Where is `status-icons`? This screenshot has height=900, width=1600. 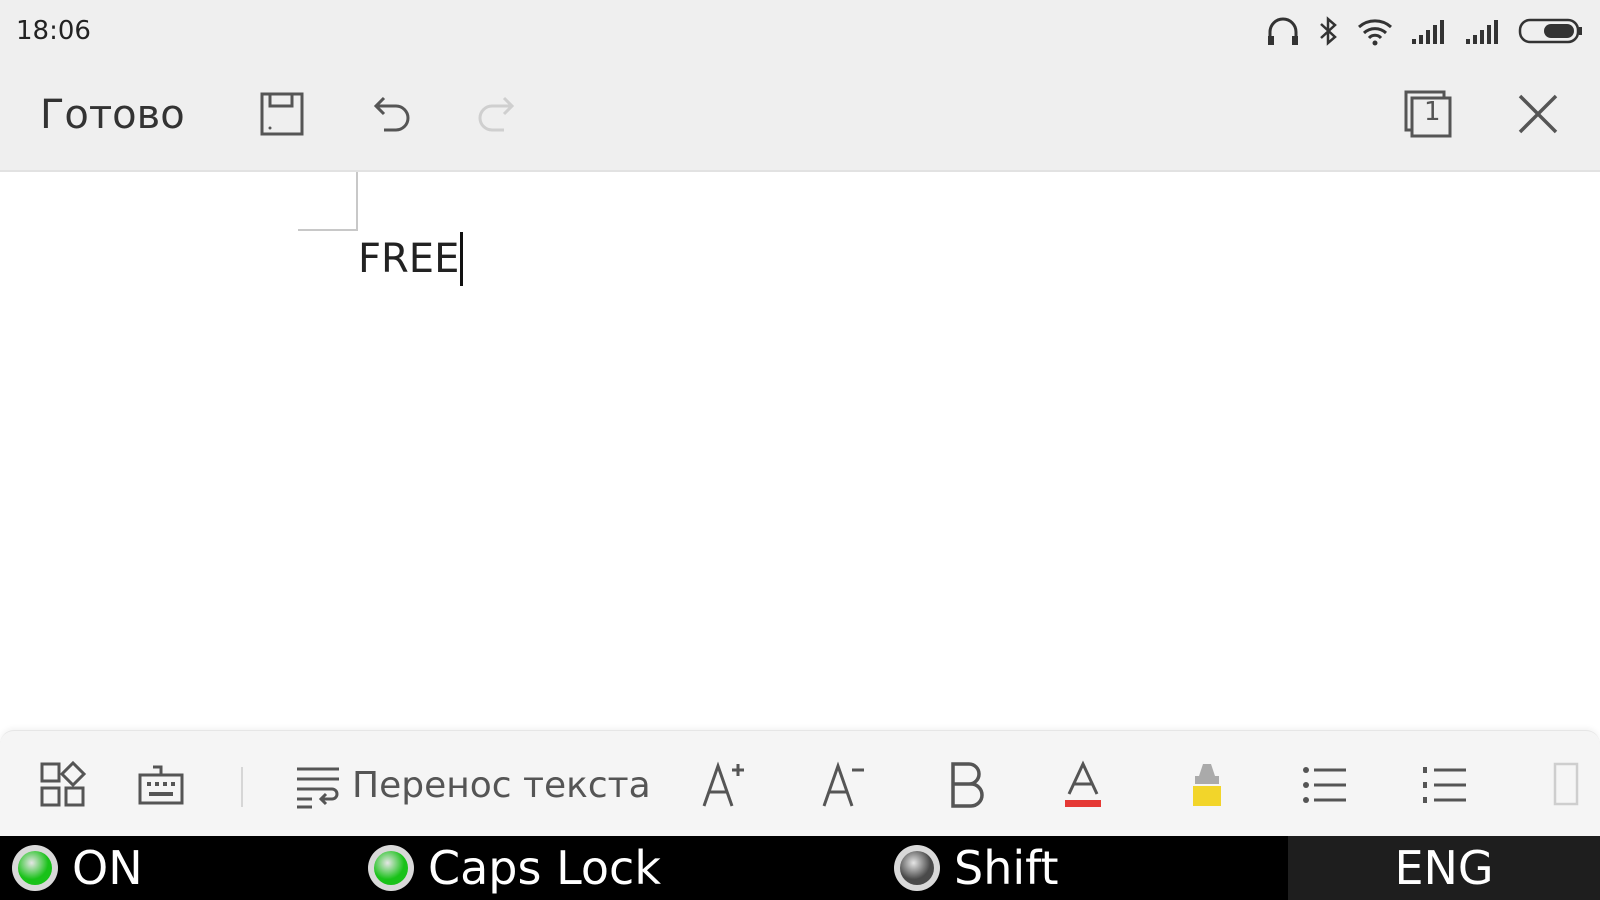
status-icons is located at coordinates (1417, 31).